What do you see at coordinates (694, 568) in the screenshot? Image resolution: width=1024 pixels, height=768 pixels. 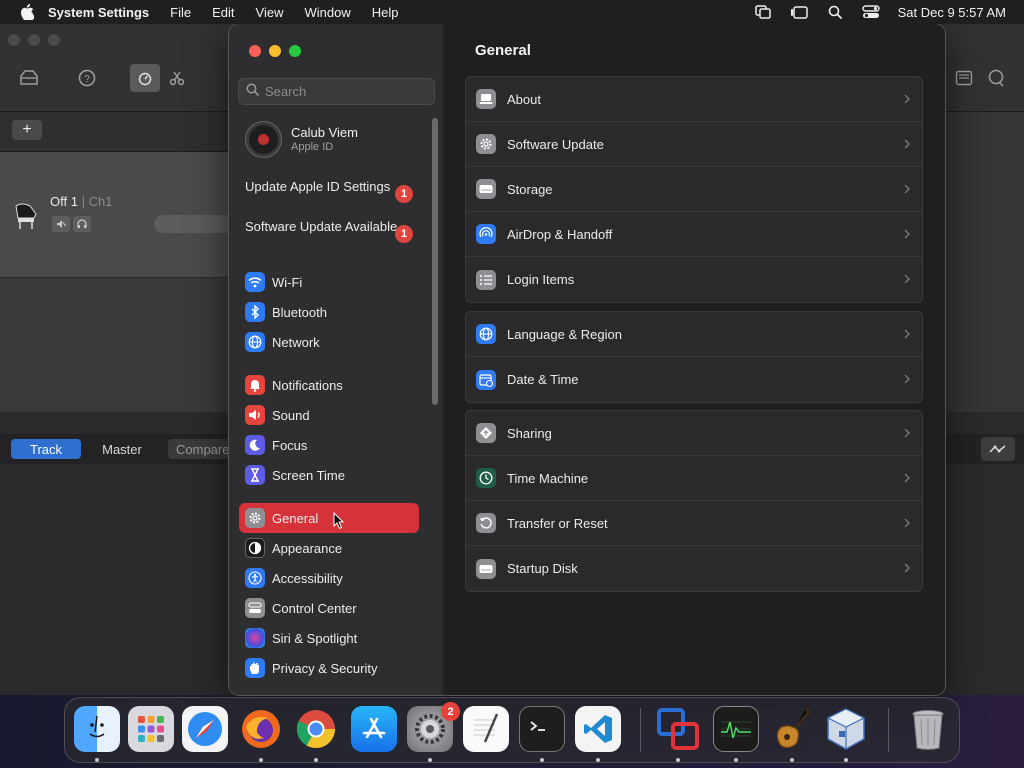 I see `row-startup-disk: Startup Disk` at bounding box center [694, 568].